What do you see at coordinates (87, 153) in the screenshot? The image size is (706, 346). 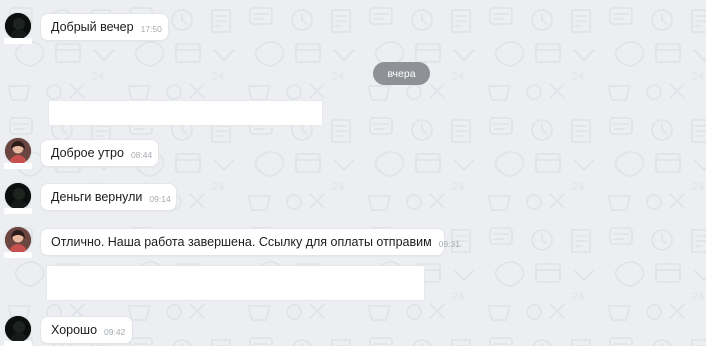 I see `message-text: Доброе утро` at bounding box center [87, 153].